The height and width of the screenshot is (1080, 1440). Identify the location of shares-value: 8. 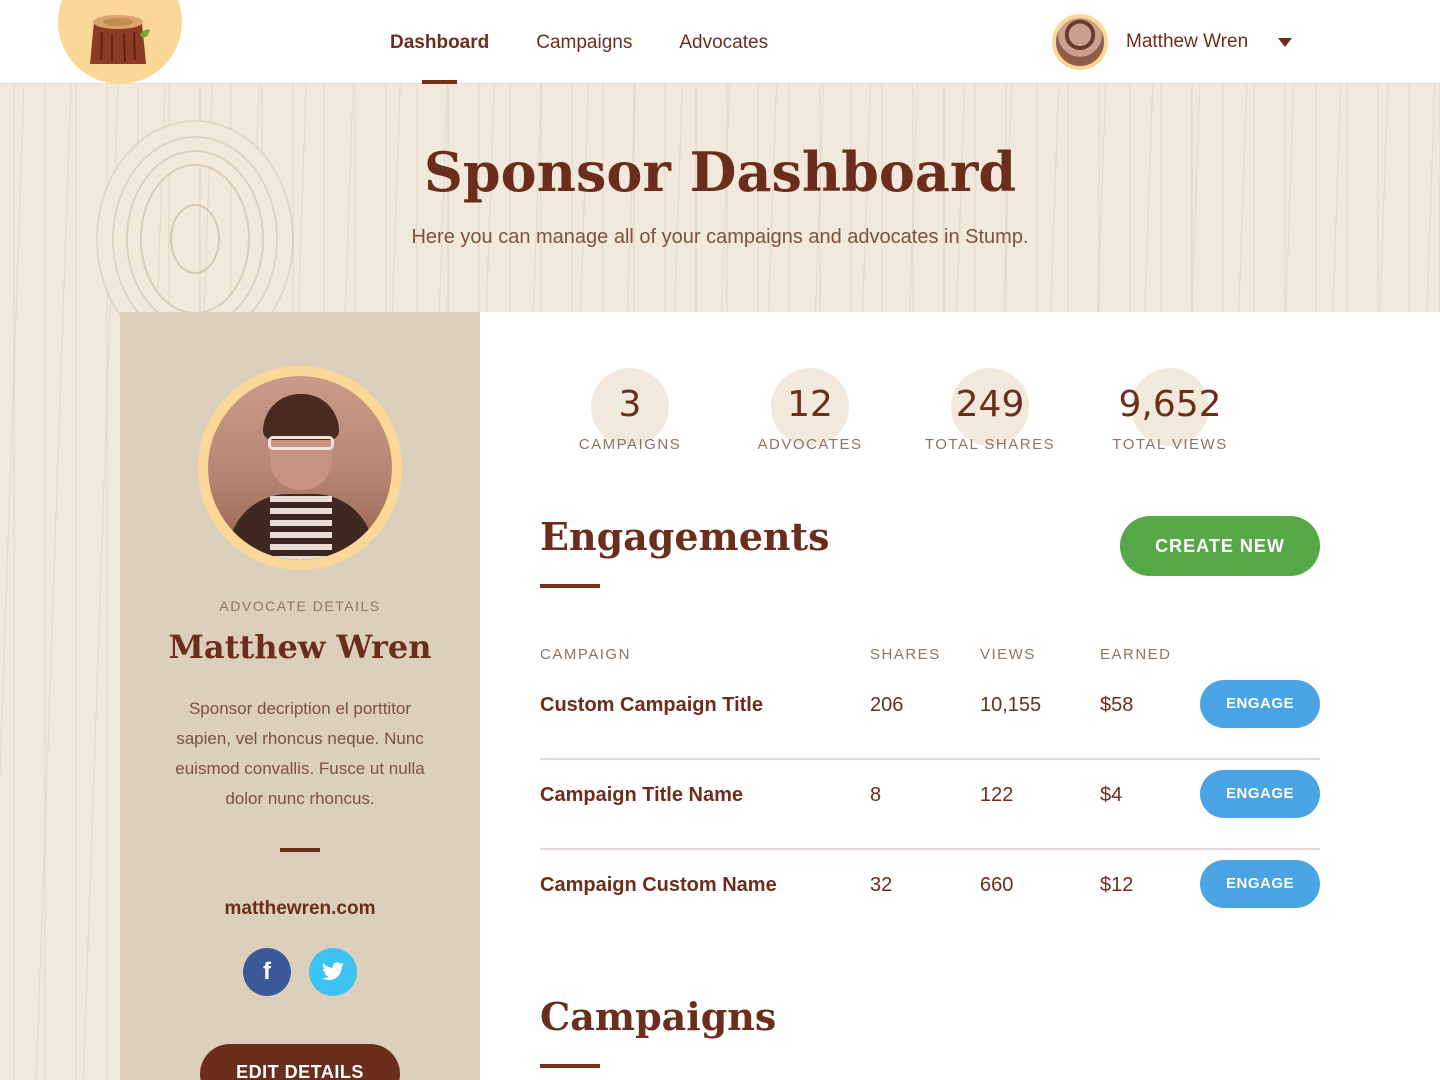
(876, 795).